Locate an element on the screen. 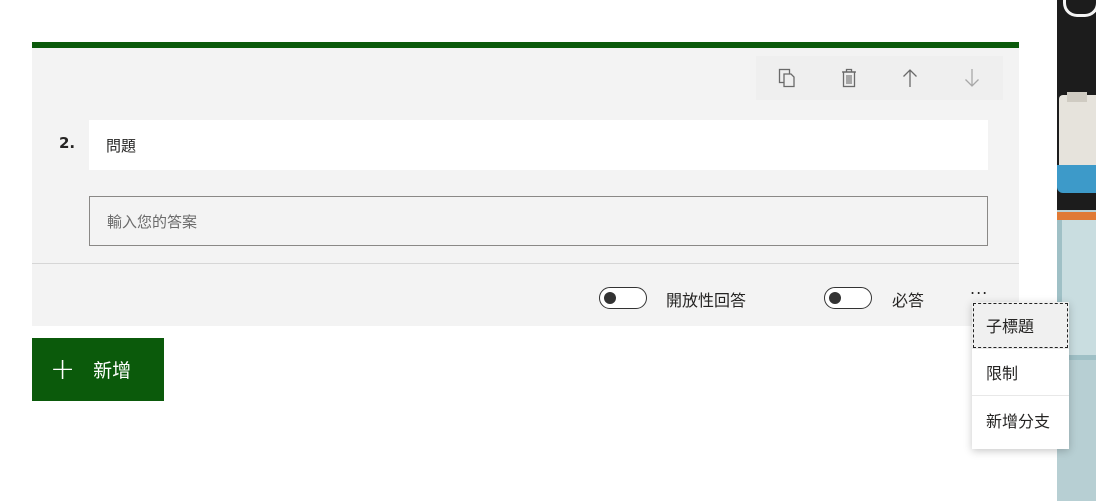 This screenshot has height=501, width=1096. more-options-menu: 子標題 限制 新增分支 is located at coordinates (1020, 375).